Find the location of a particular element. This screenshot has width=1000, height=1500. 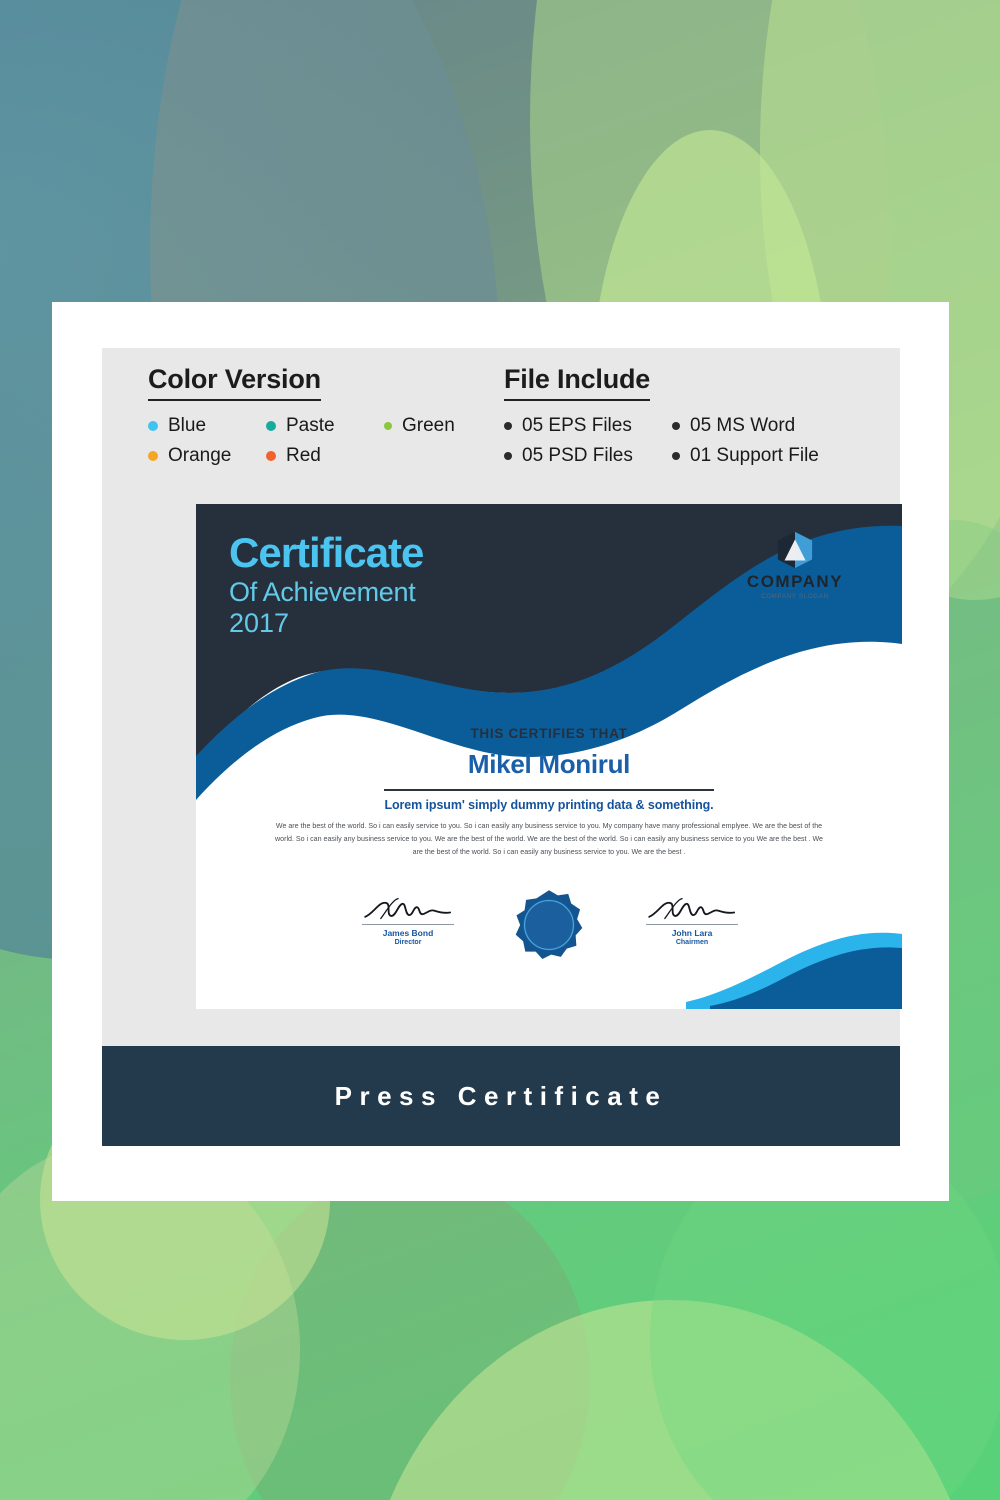

color-option-orange: Orange is located at coordinates (207, 456).